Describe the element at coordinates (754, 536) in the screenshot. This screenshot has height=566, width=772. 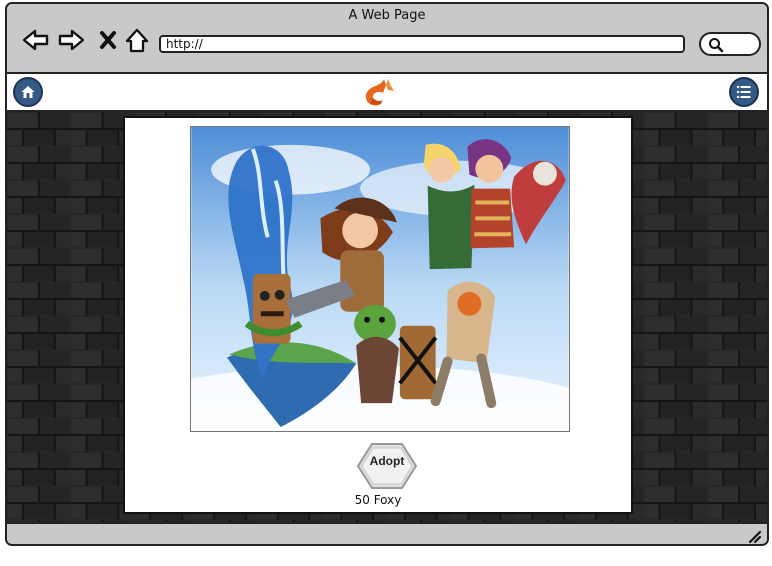
I see `resize-grip-icon` at that location.